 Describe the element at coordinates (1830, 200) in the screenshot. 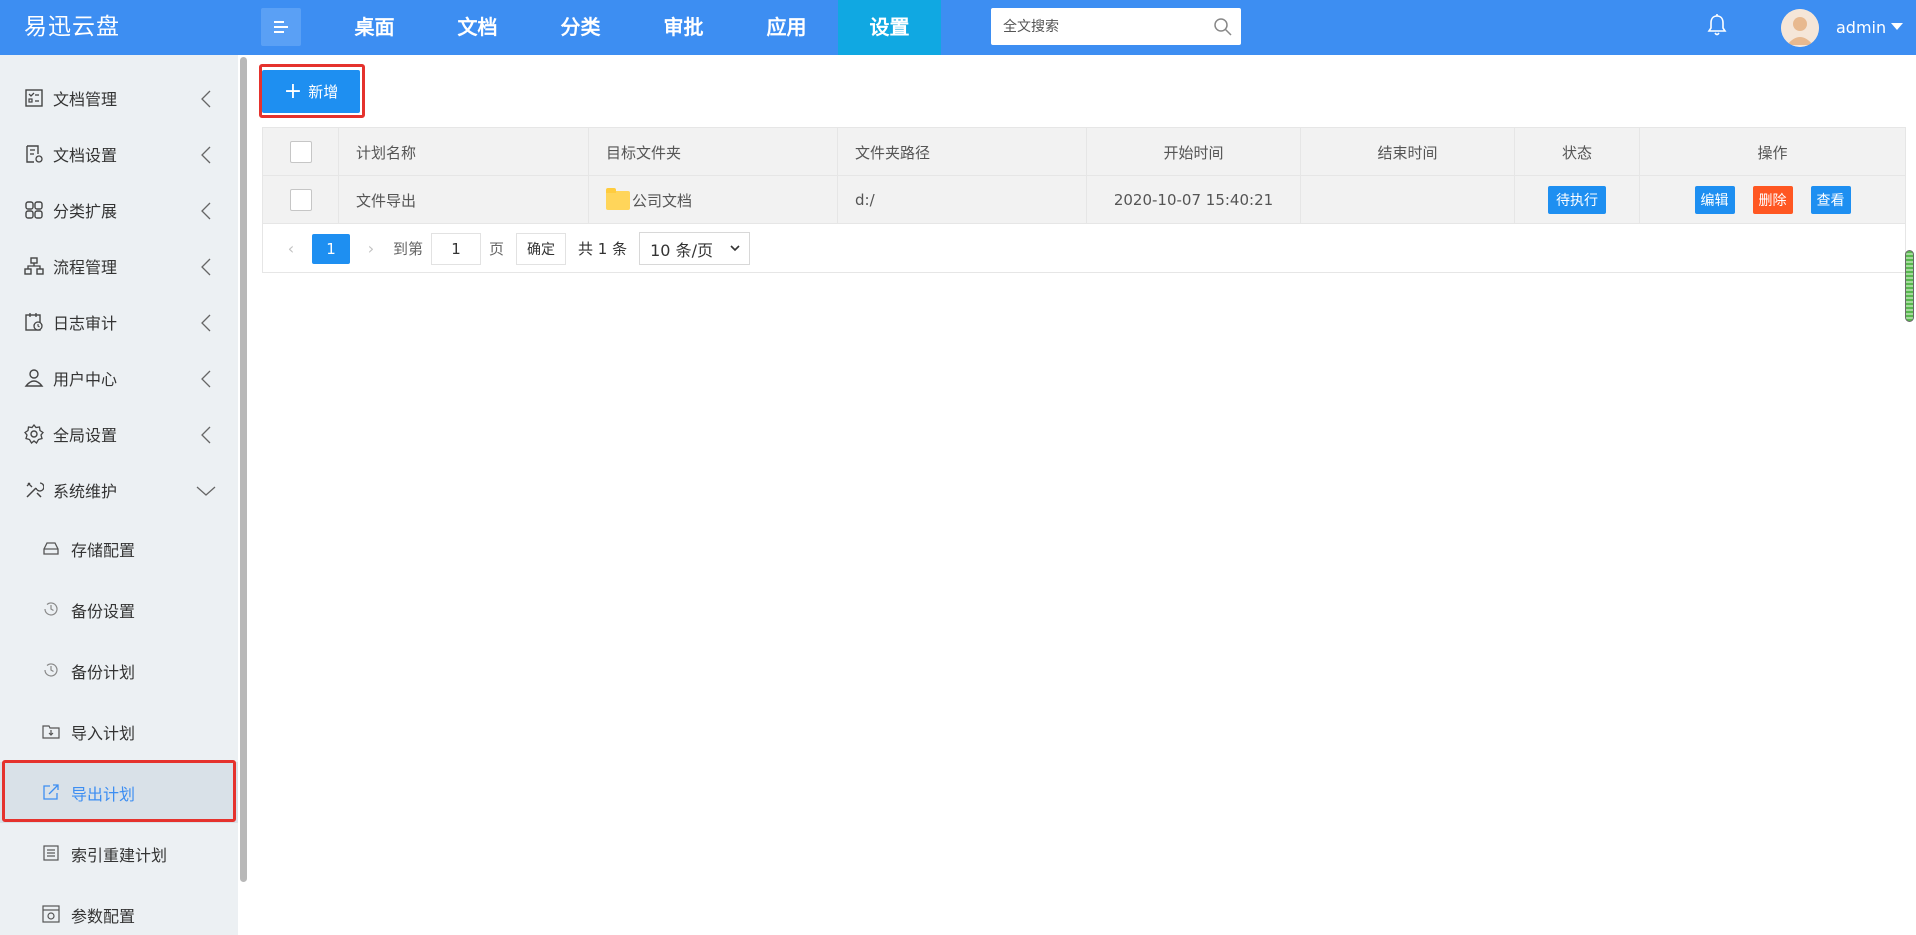

I see `view-button: 查看` at that location.